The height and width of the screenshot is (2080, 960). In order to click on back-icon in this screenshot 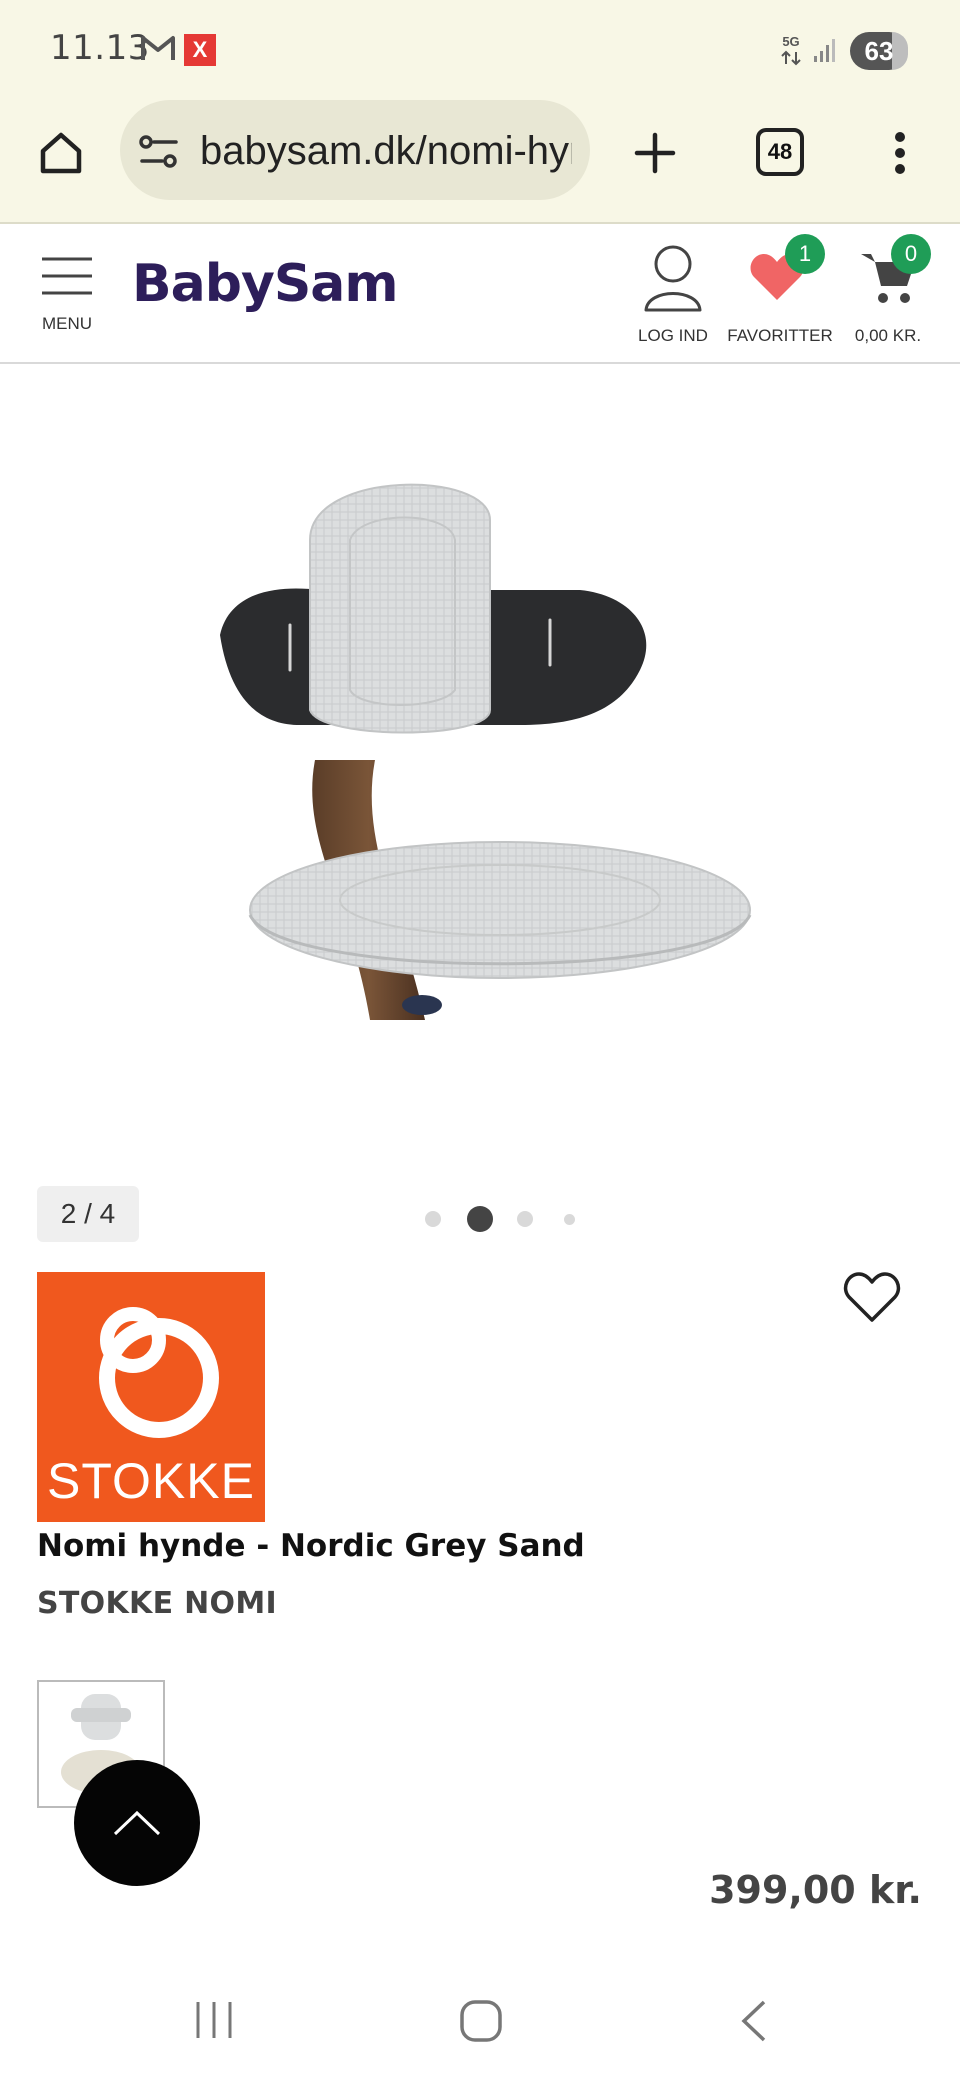, I will do `click(754, 2021)`.